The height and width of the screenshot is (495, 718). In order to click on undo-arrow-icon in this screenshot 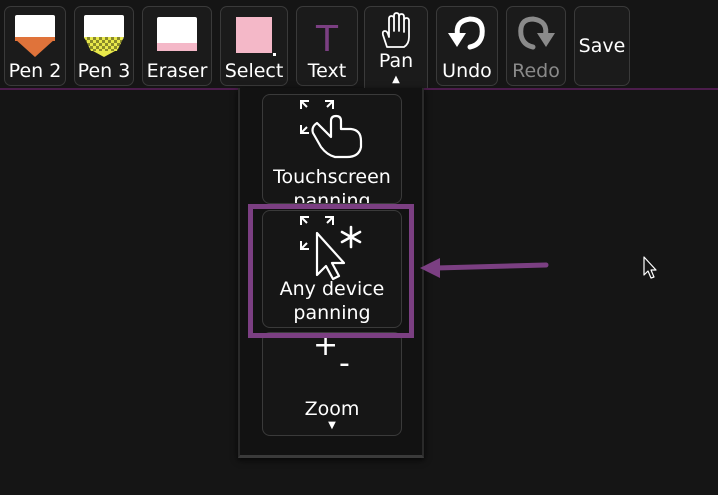, I will do `click(466, 33)`.